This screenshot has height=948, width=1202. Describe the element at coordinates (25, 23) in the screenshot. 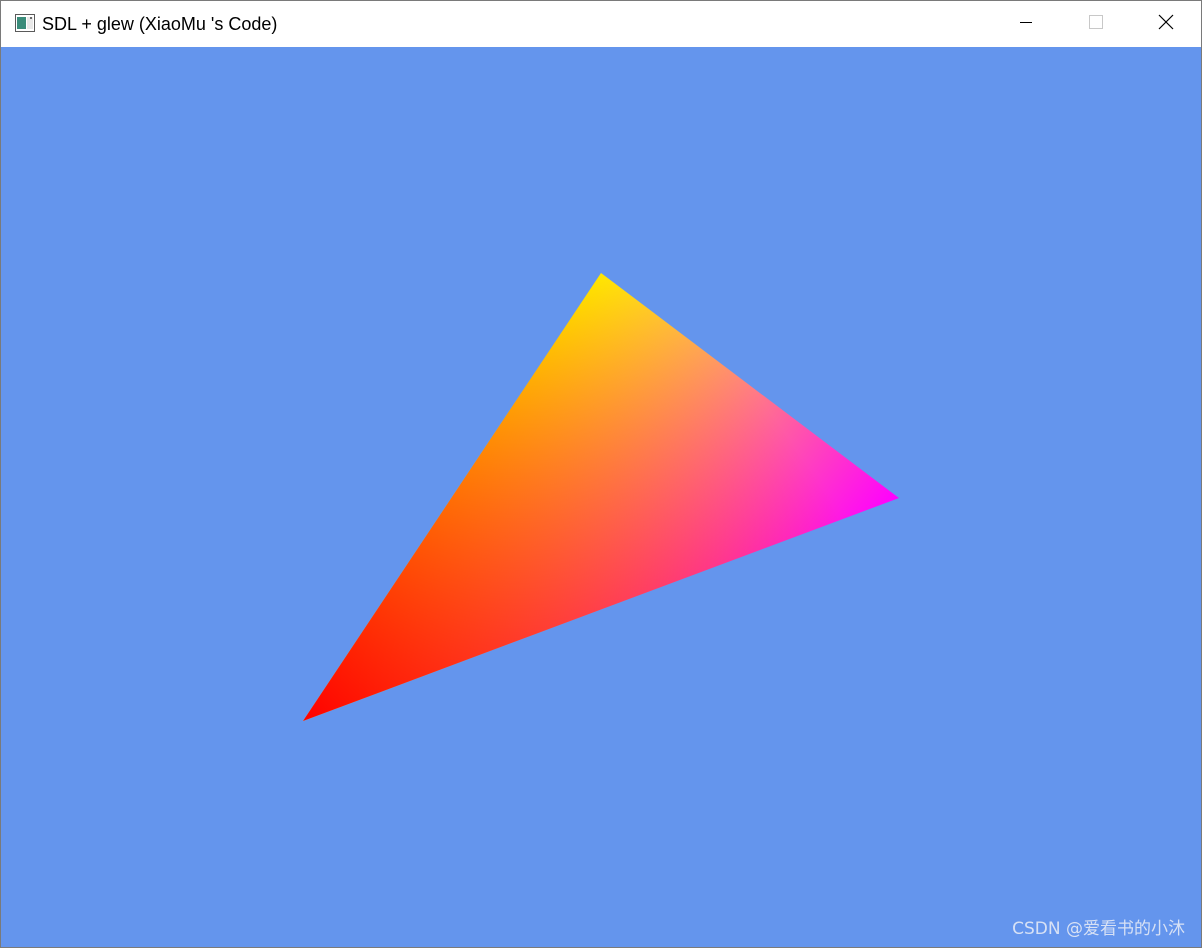

I see `app-window-icon` at that location.